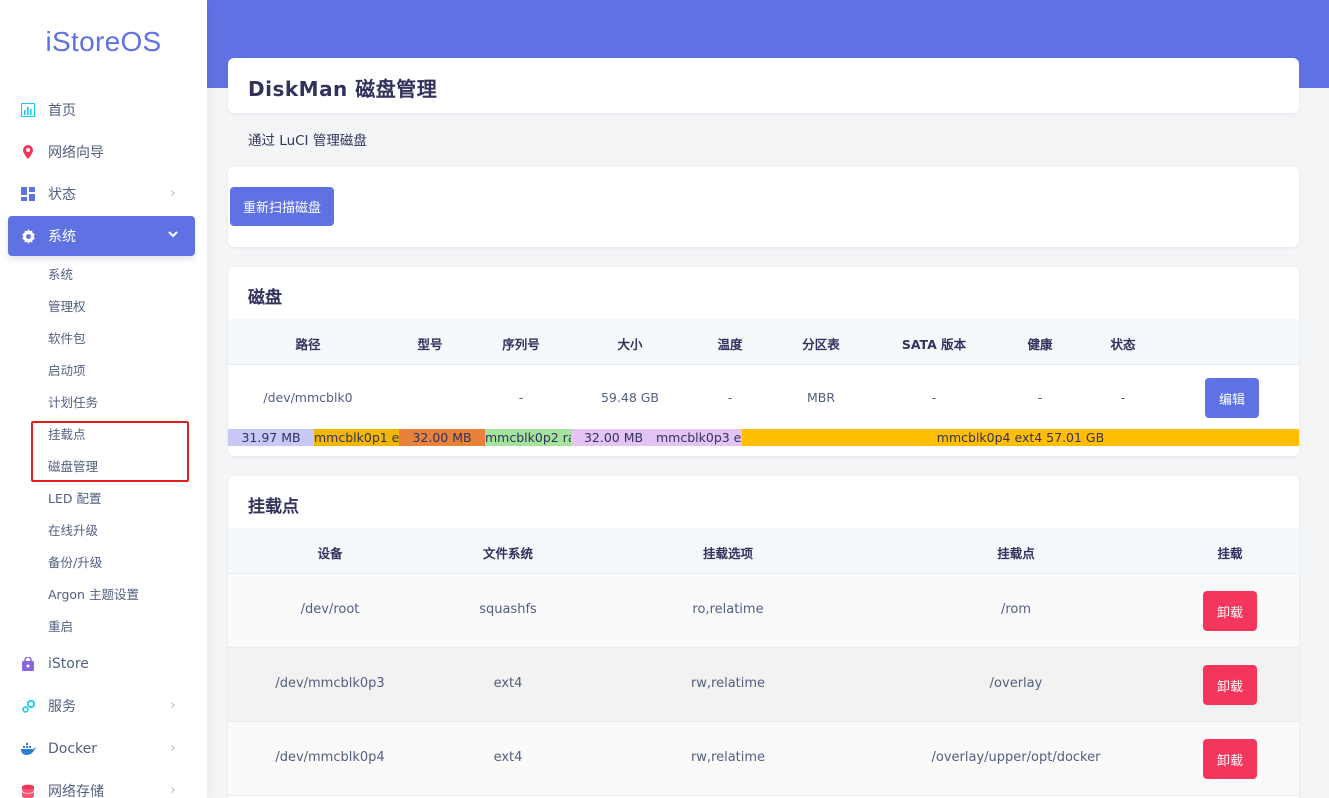  Describe the element at coordinates (699, 437) in the screenshot. I see `partition-segment: mmcblk0p3 ext4 32.00 MB` at that location.